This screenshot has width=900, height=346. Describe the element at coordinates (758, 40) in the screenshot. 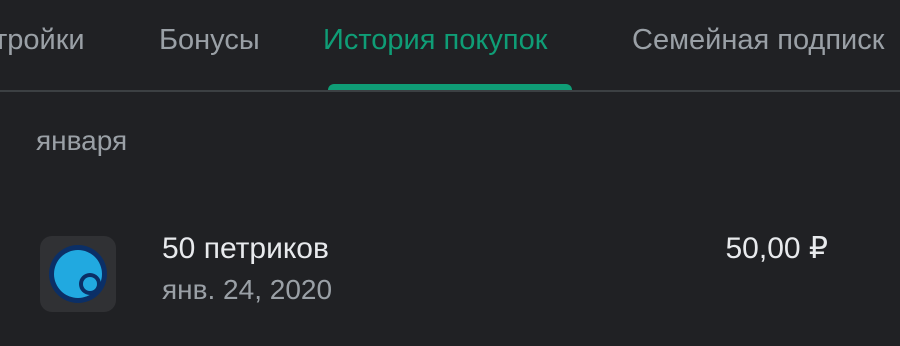

I see `tab-family-subscription: Семейная подписк` at that location.